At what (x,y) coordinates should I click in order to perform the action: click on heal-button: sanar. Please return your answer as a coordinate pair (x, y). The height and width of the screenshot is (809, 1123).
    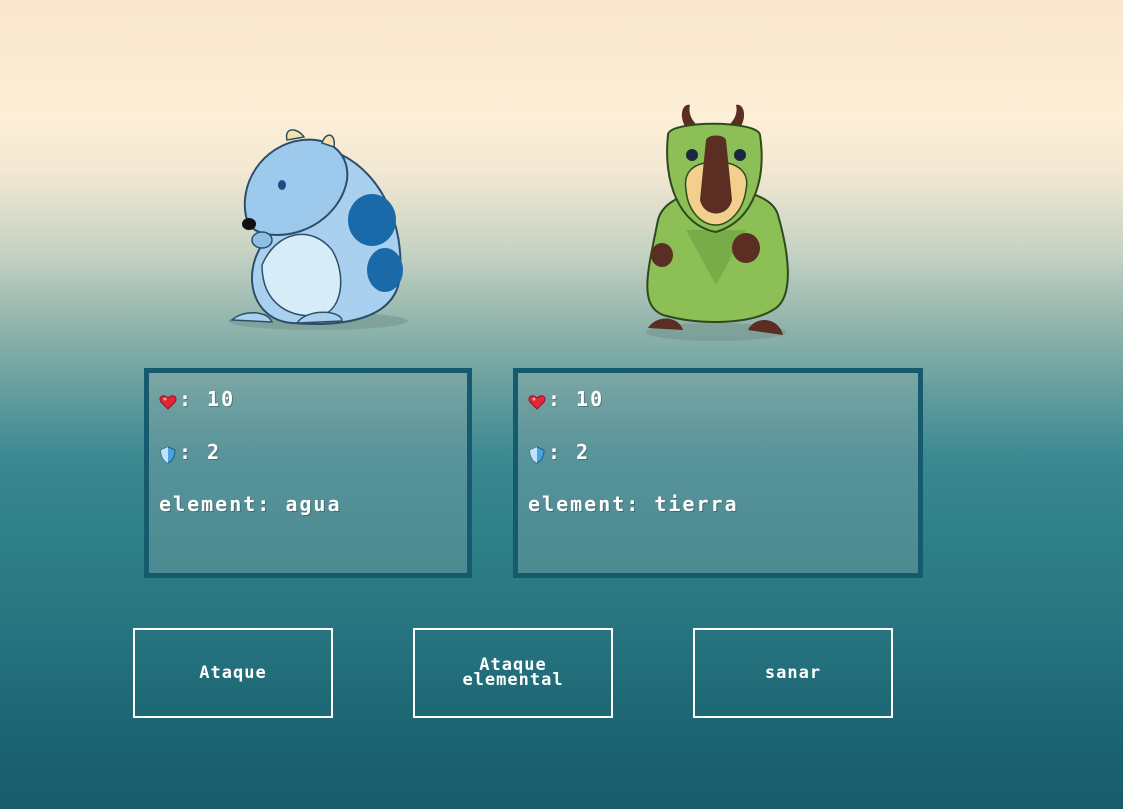
    Looking at the image, I should click on (793, 673).